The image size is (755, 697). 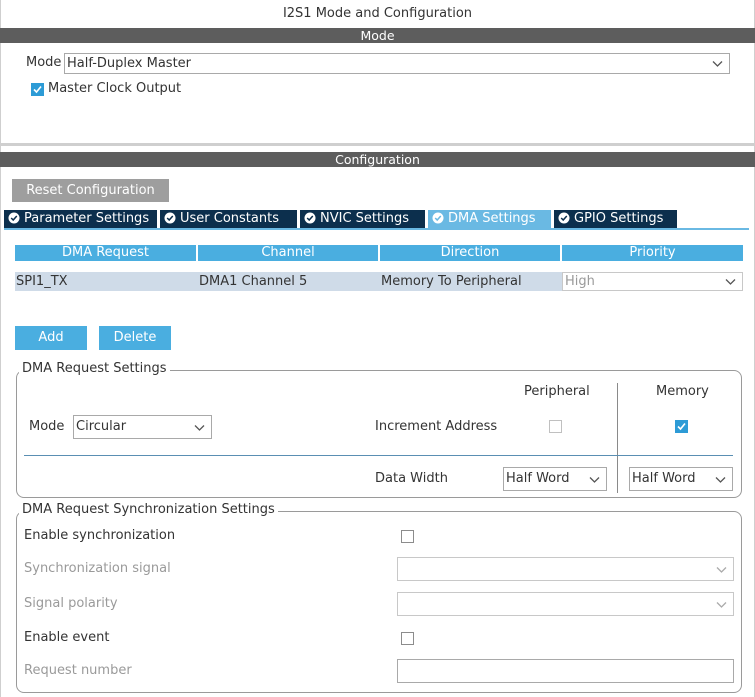 I want to click on settings-divider, so click(x=378, y=455).